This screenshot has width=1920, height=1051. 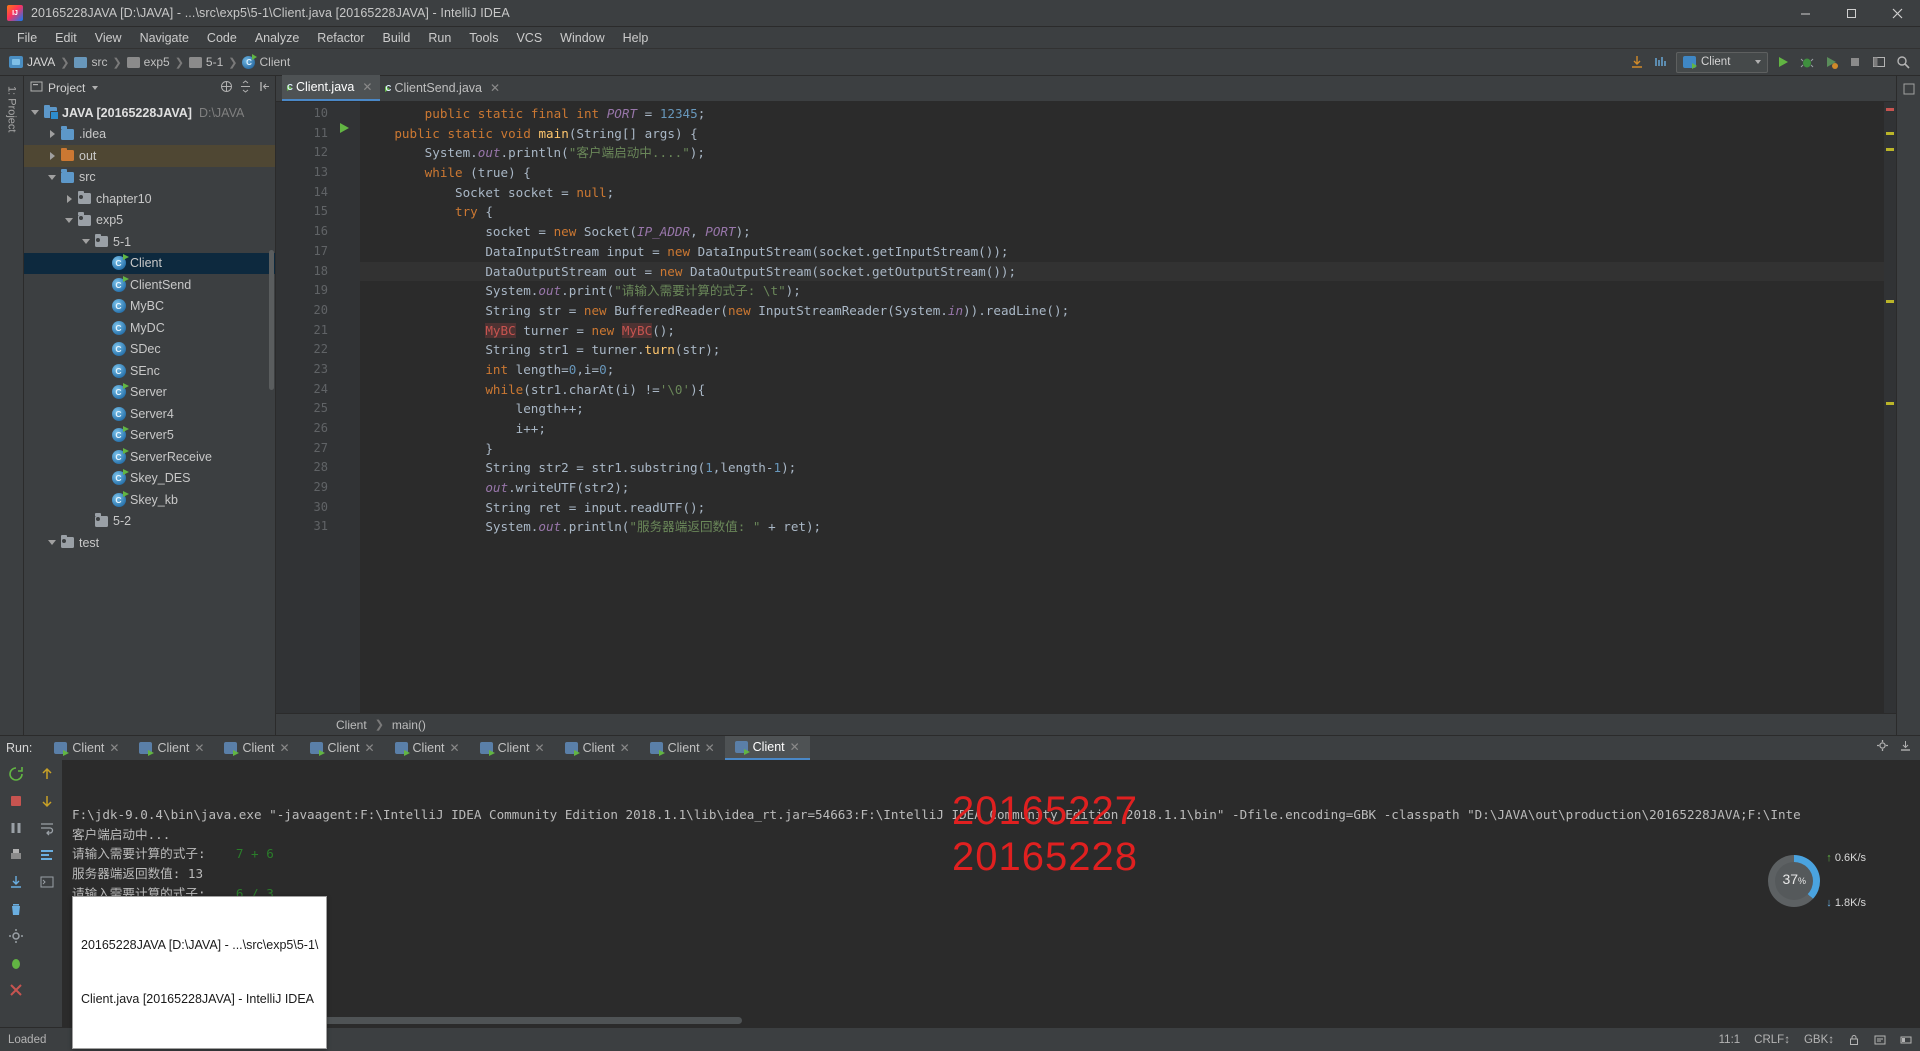 I want to click on run-tab-1: Client ✕, so click(x=171, y=748).